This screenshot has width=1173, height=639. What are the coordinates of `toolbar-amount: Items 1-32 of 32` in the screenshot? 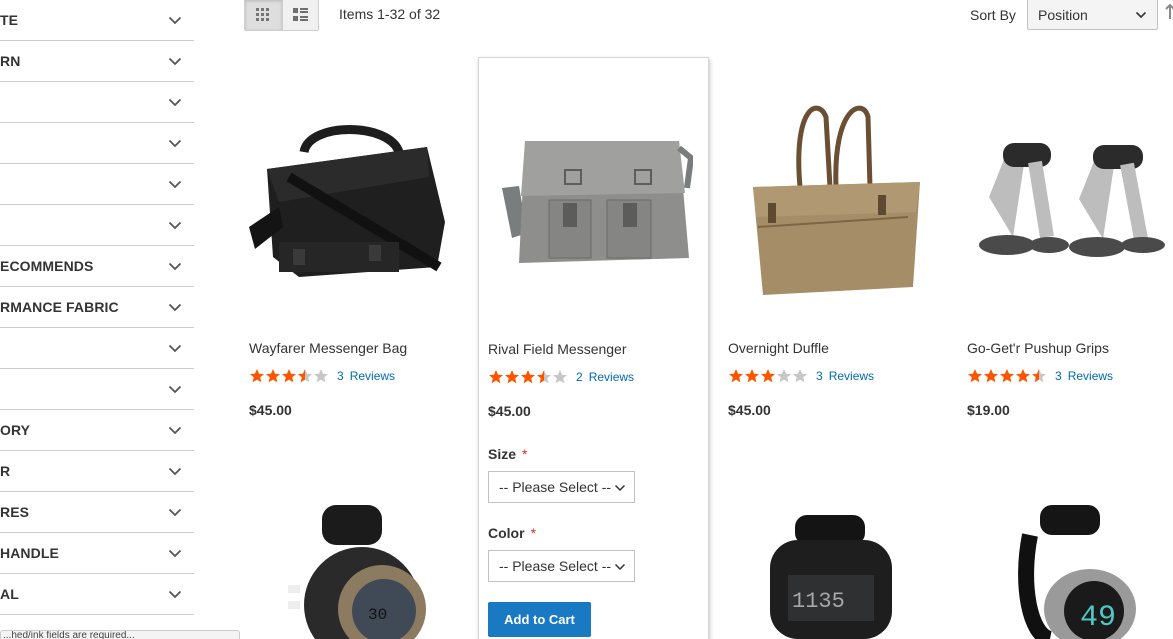 It's located at (390, 14).